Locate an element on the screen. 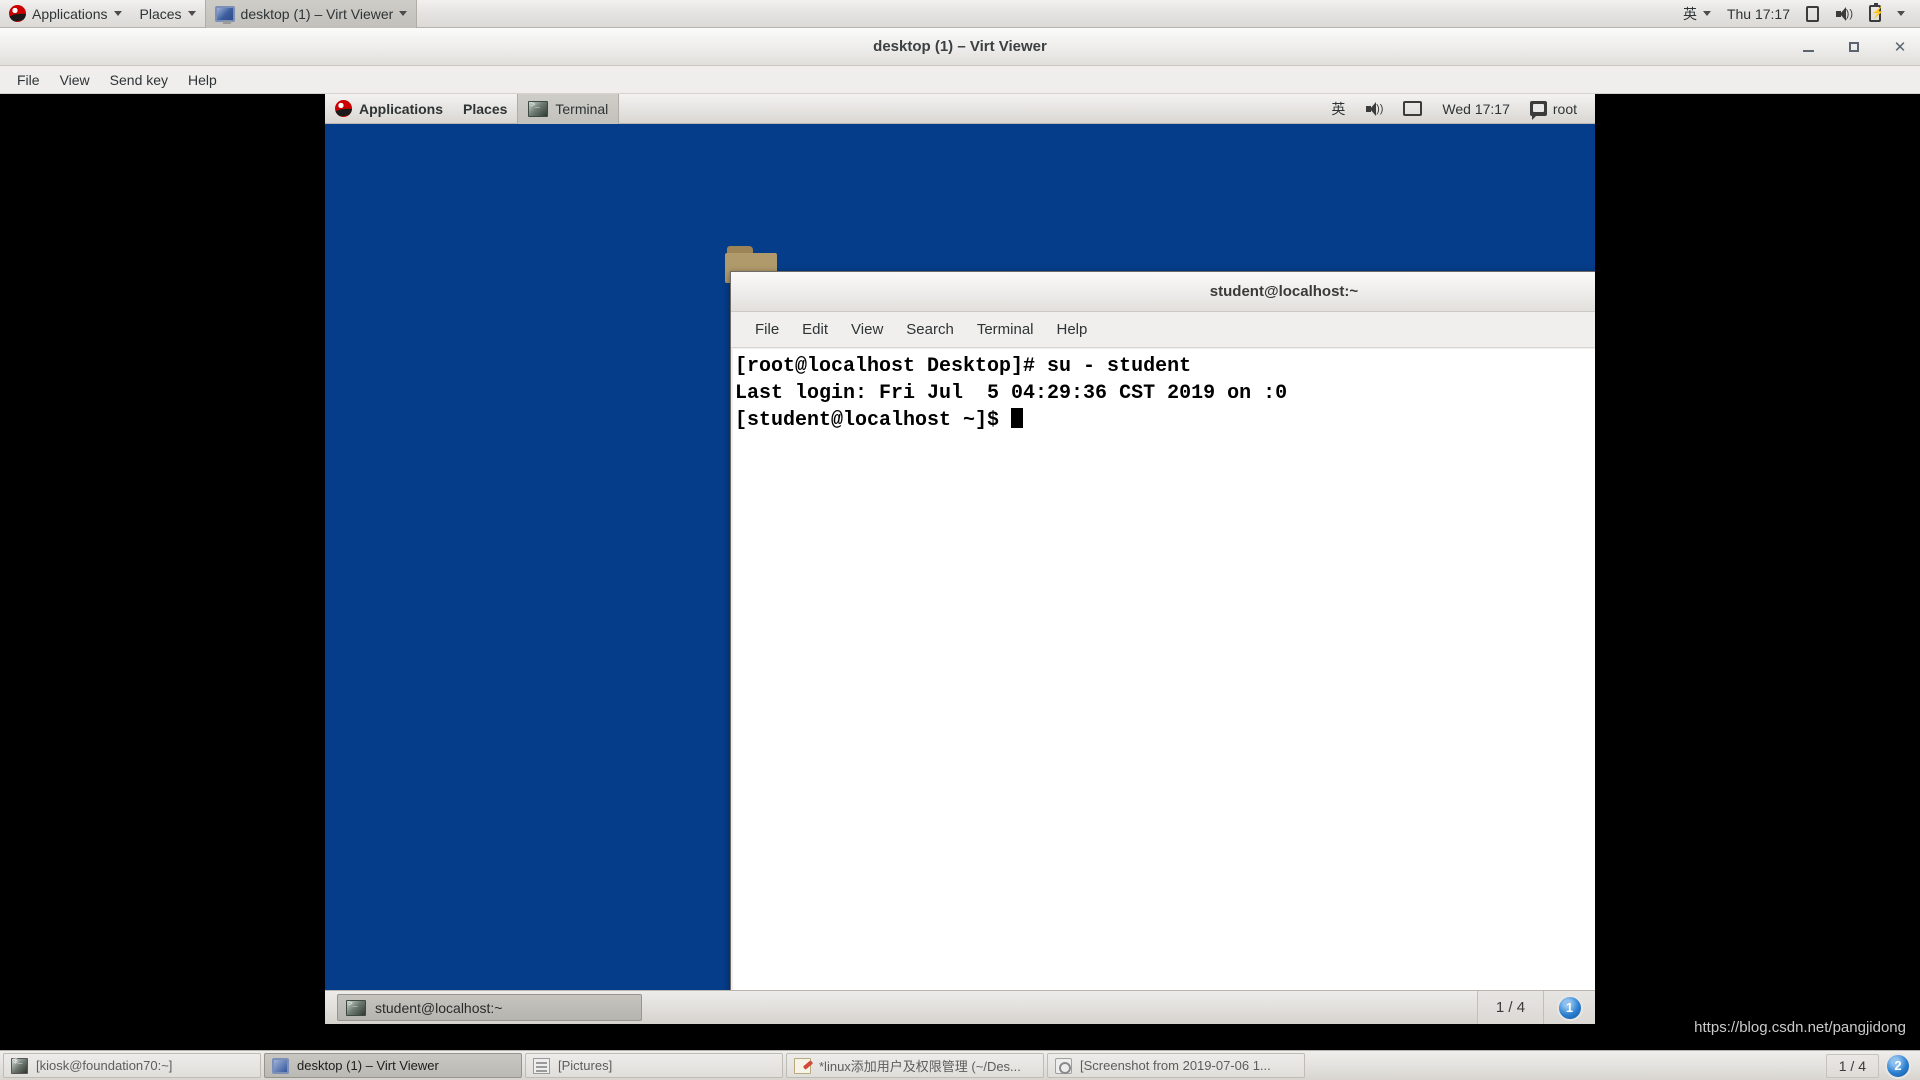 This screenshot has width=1920, height=1080. vv-menu-view: View is located at coordinates (75, 80).